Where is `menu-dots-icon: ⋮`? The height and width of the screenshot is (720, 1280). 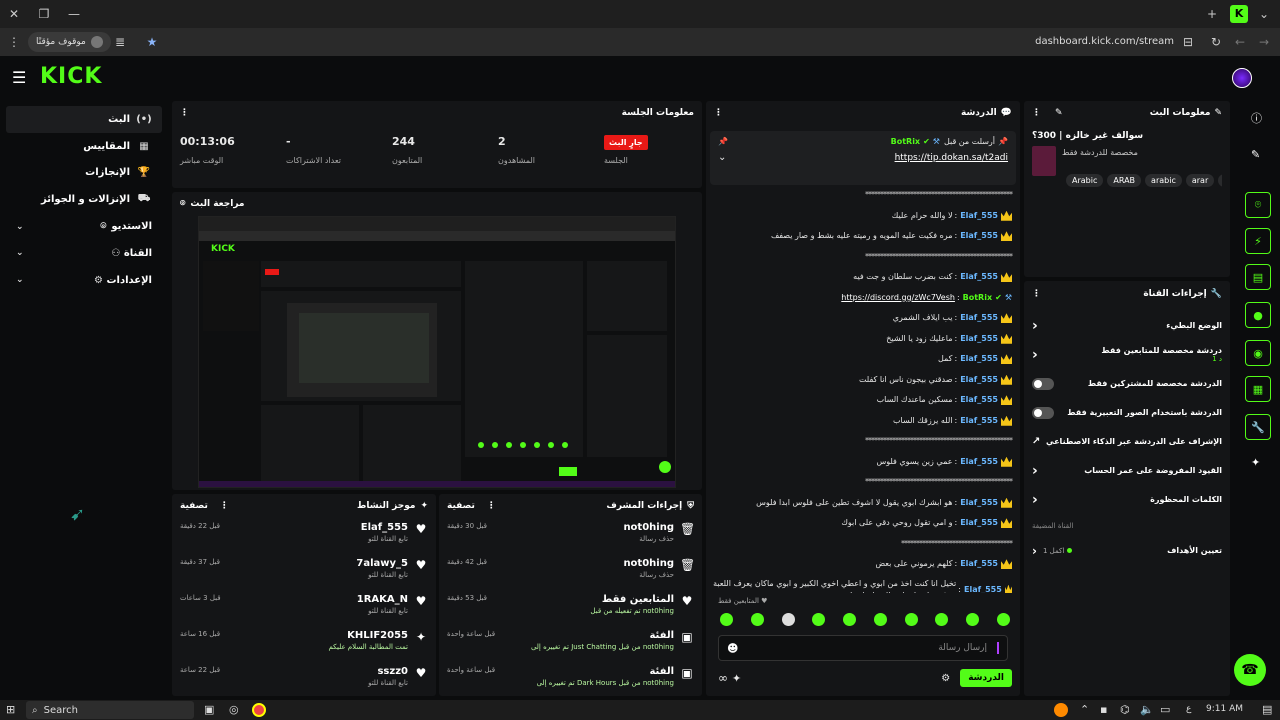
menu-dots-icon: ⋮ is located at coordinates (14, 42).